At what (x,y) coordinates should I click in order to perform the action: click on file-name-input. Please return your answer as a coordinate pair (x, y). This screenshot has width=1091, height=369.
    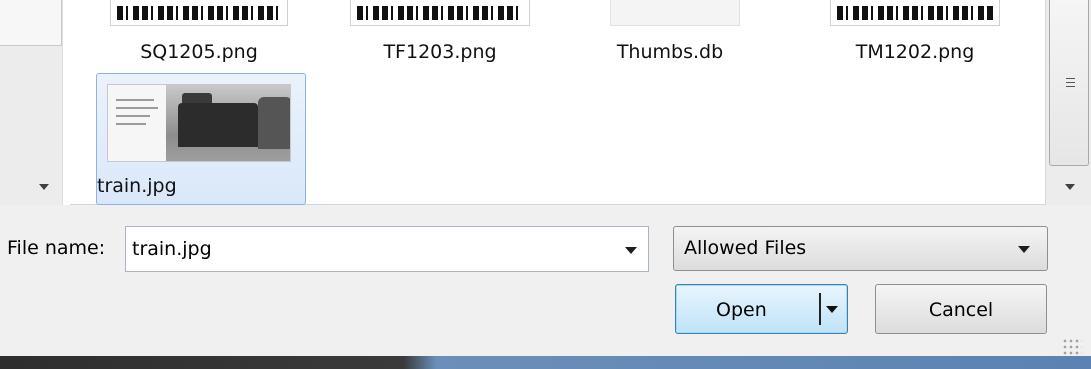
    Looking at the image, I should click on (367, 249).